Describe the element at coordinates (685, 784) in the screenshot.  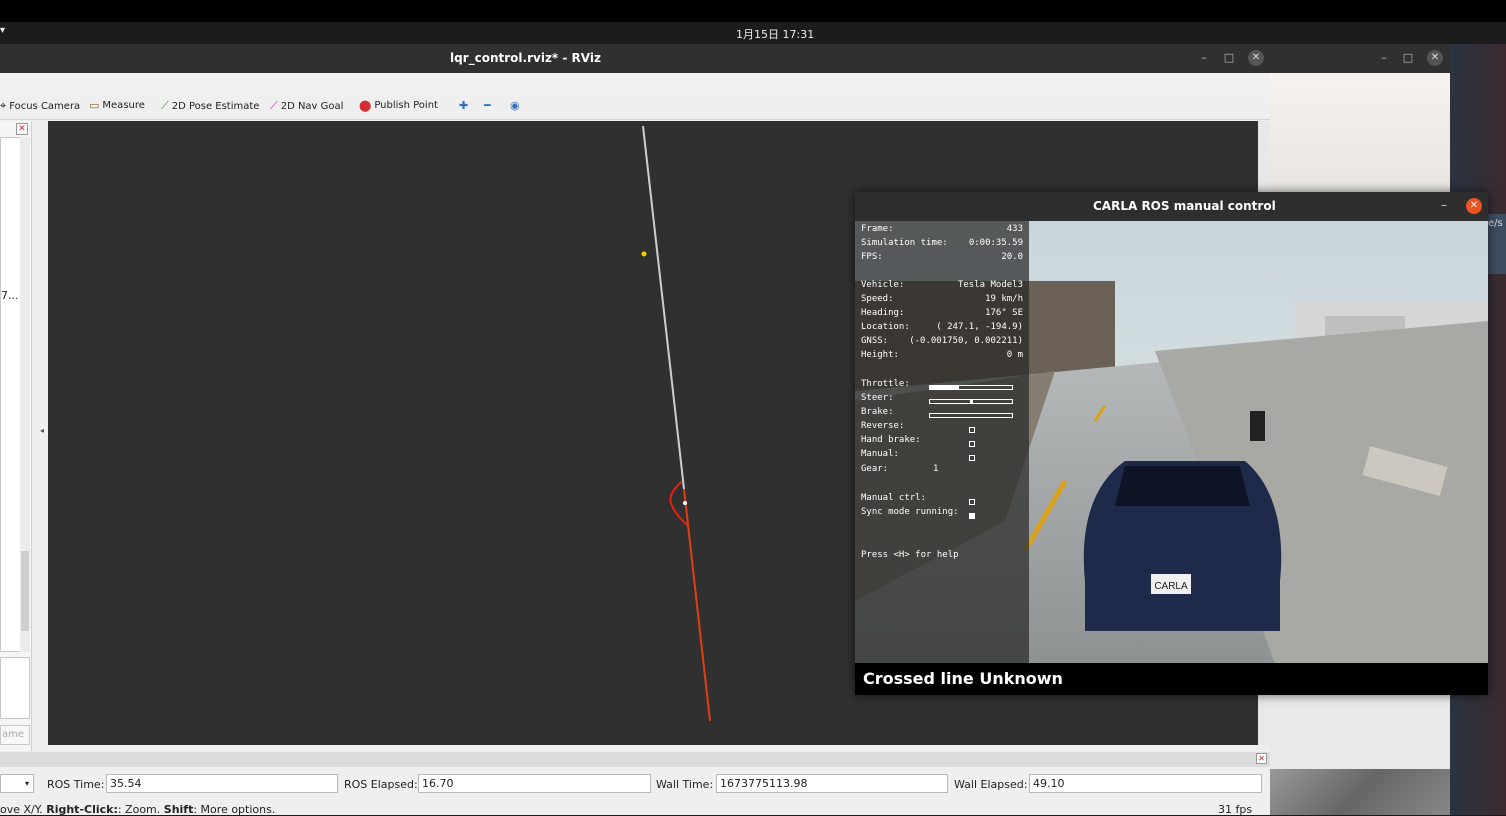
I see `wall-time-label: Wall Time:` at that location.